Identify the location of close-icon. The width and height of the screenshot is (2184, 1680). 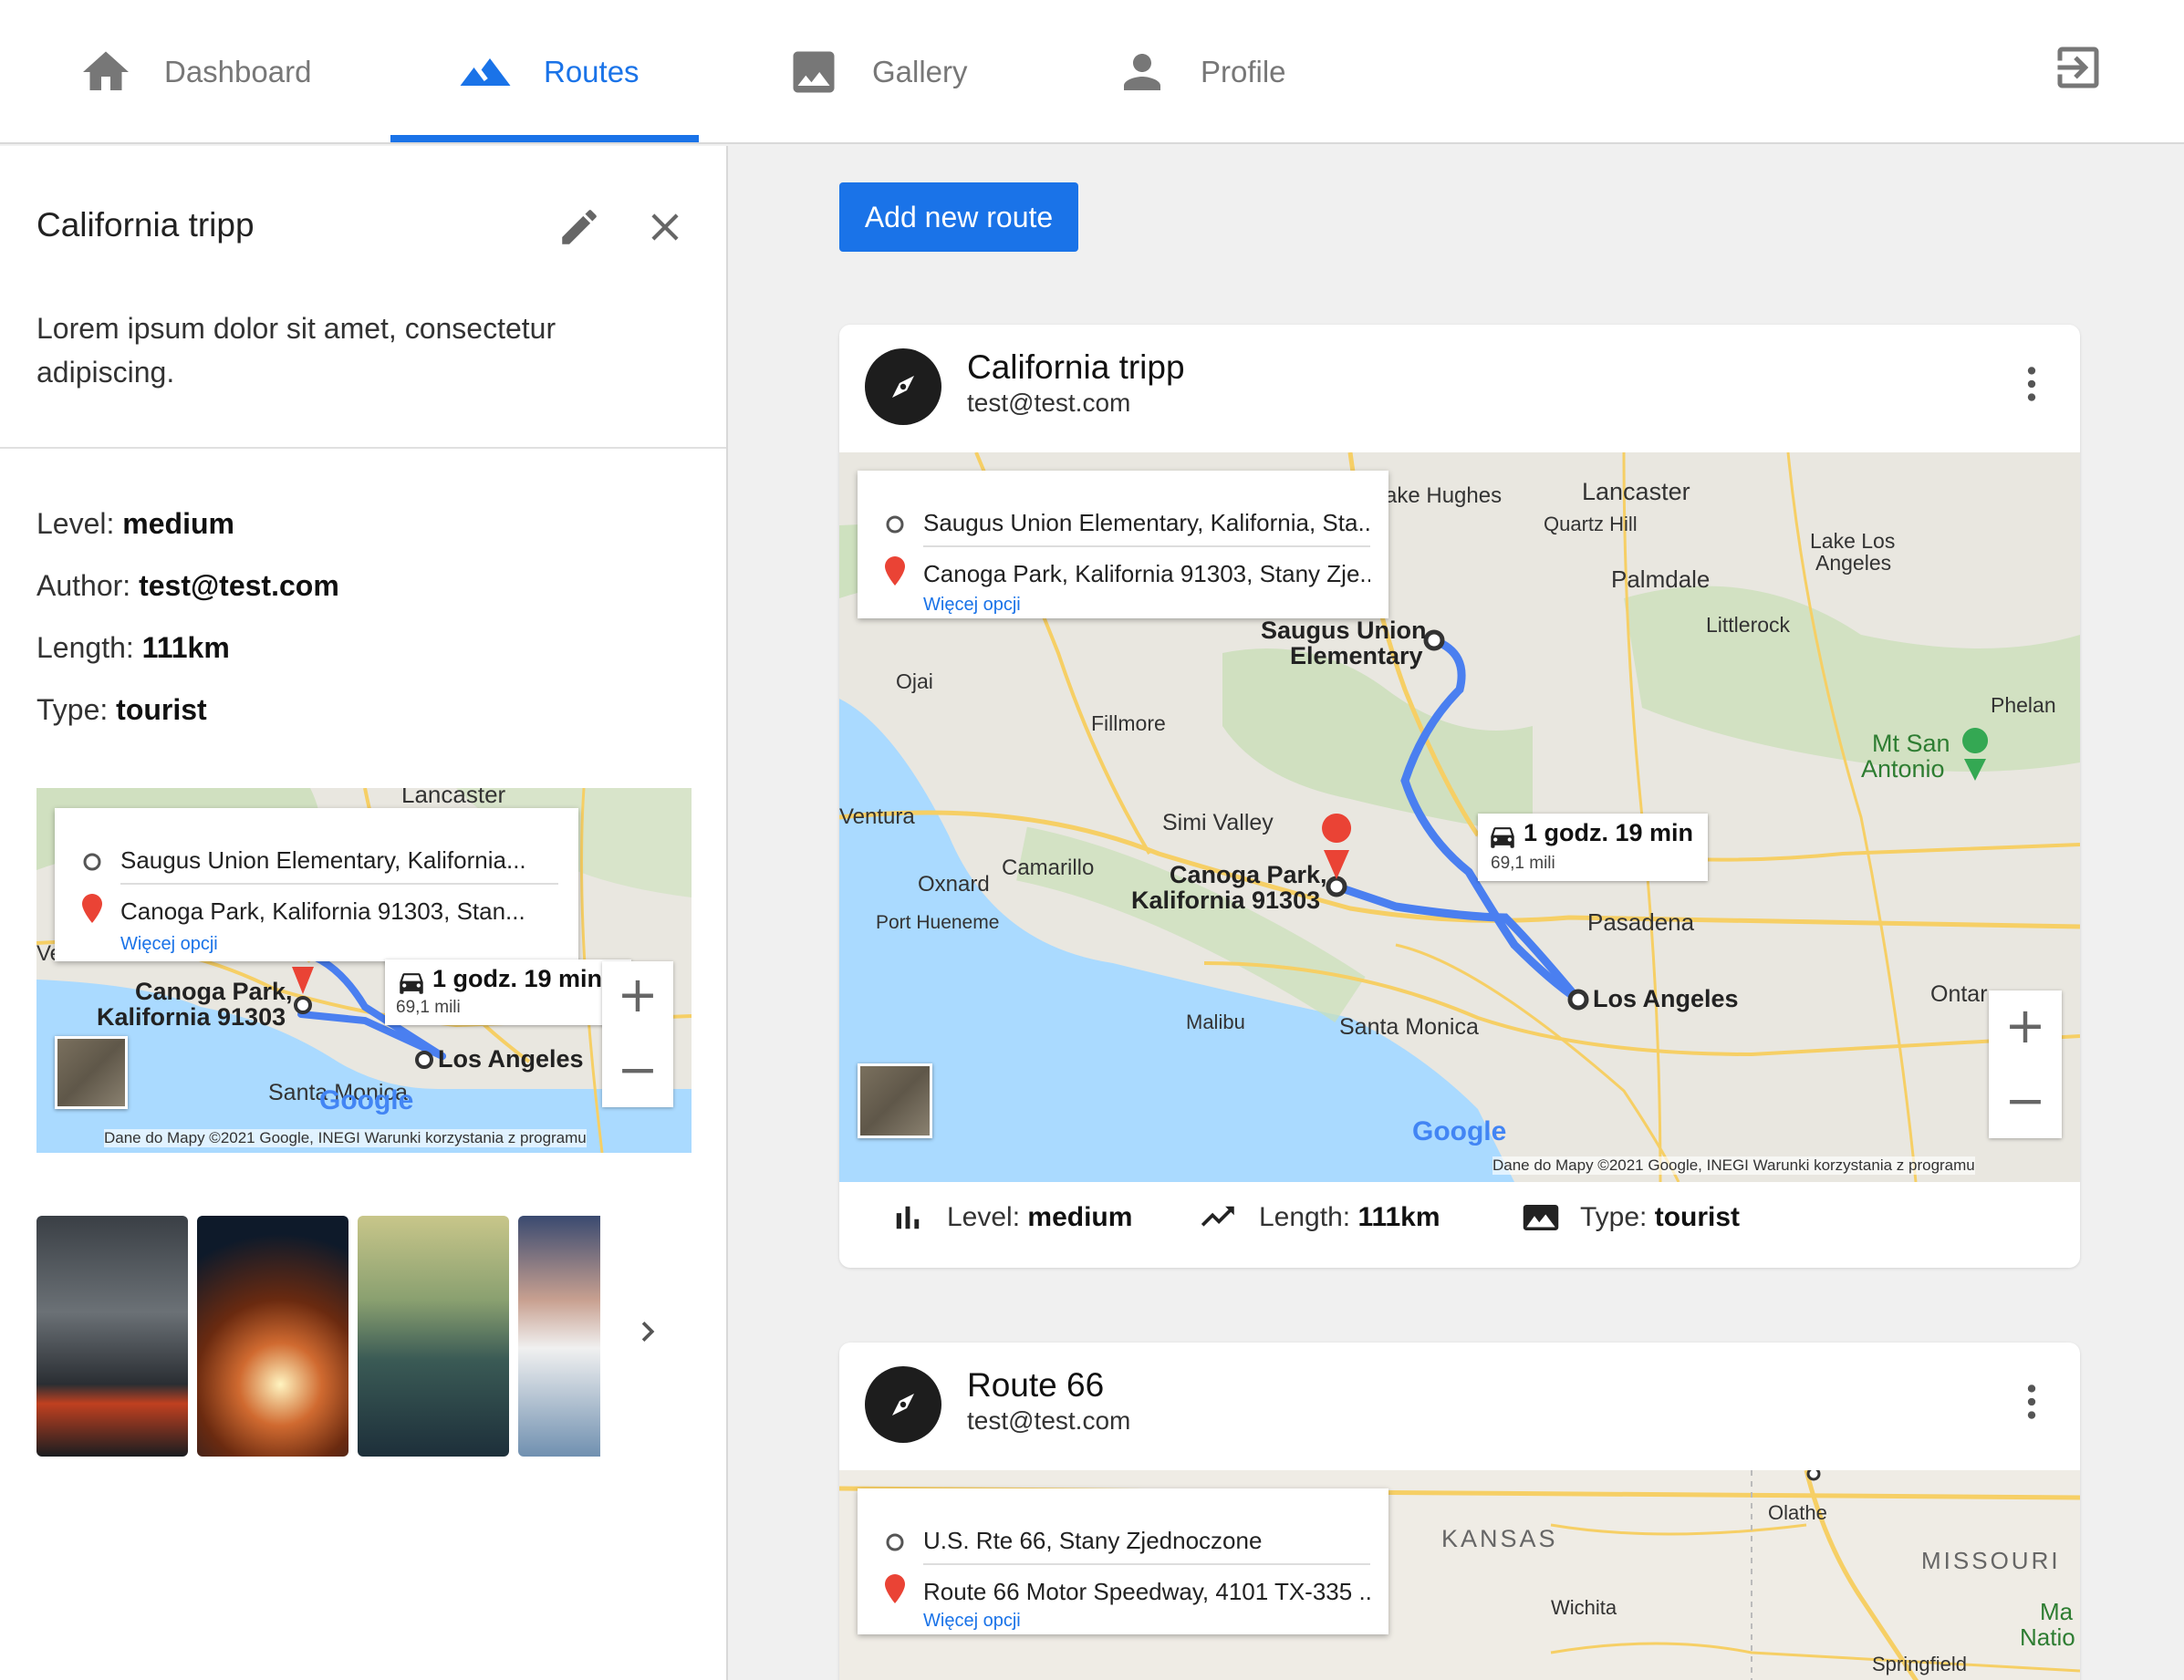
(665, 227).